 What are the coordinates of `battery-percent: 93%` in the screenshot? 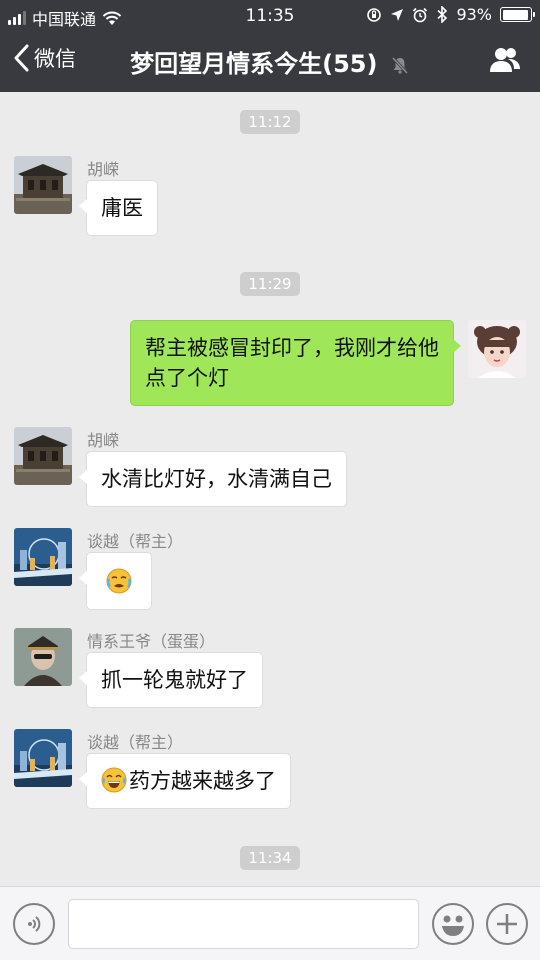 It's located at (474, 14).